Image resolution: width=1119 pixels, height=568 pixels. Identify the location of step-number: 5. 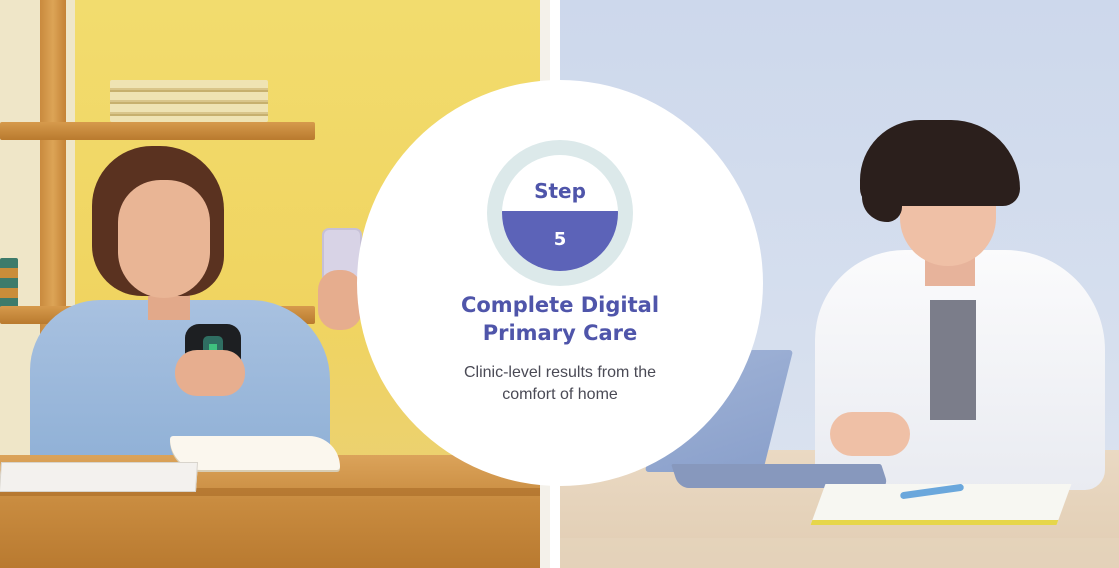
(560, 239).